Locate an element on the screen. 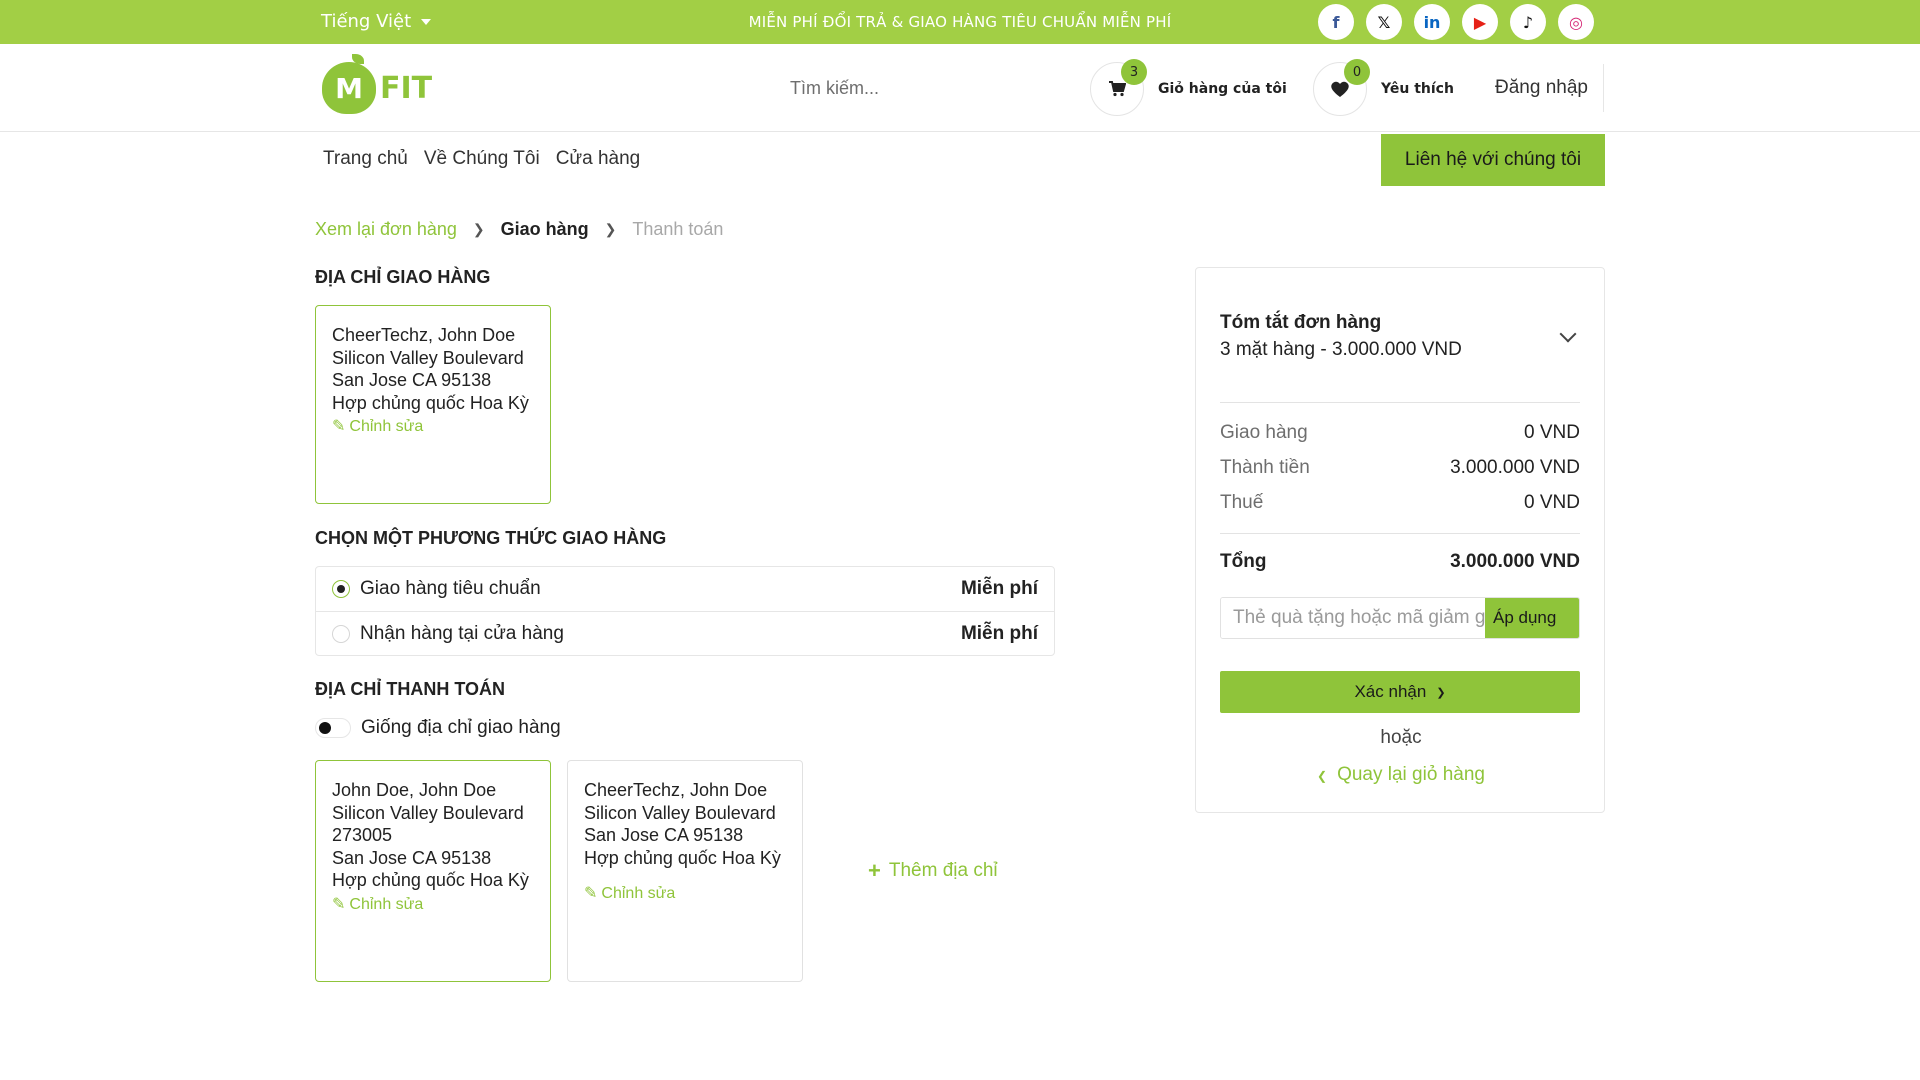  coupon-group: Áp dụng is located at coordinates (1400, 618).